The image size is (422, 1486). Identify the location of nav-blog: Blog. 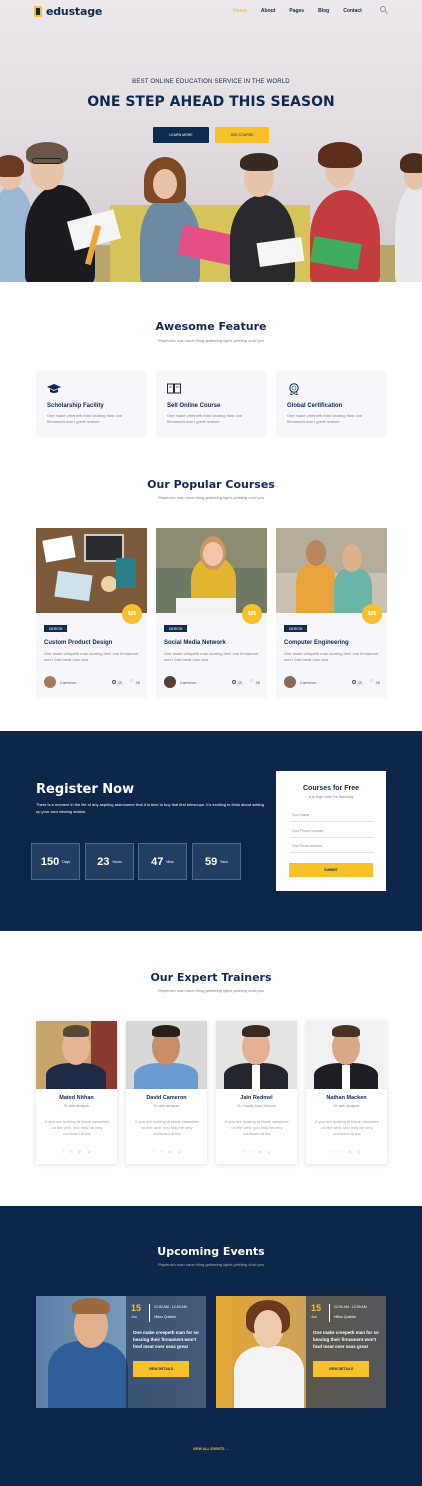
(323, 11).